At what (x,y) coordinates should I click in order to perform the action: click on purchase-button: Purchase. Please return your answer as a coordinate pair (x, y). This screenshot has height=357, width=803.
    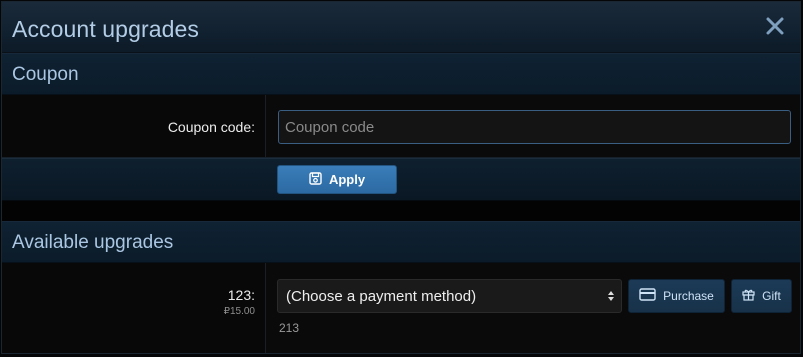
    Looking at the image, I should click on (676, 296).